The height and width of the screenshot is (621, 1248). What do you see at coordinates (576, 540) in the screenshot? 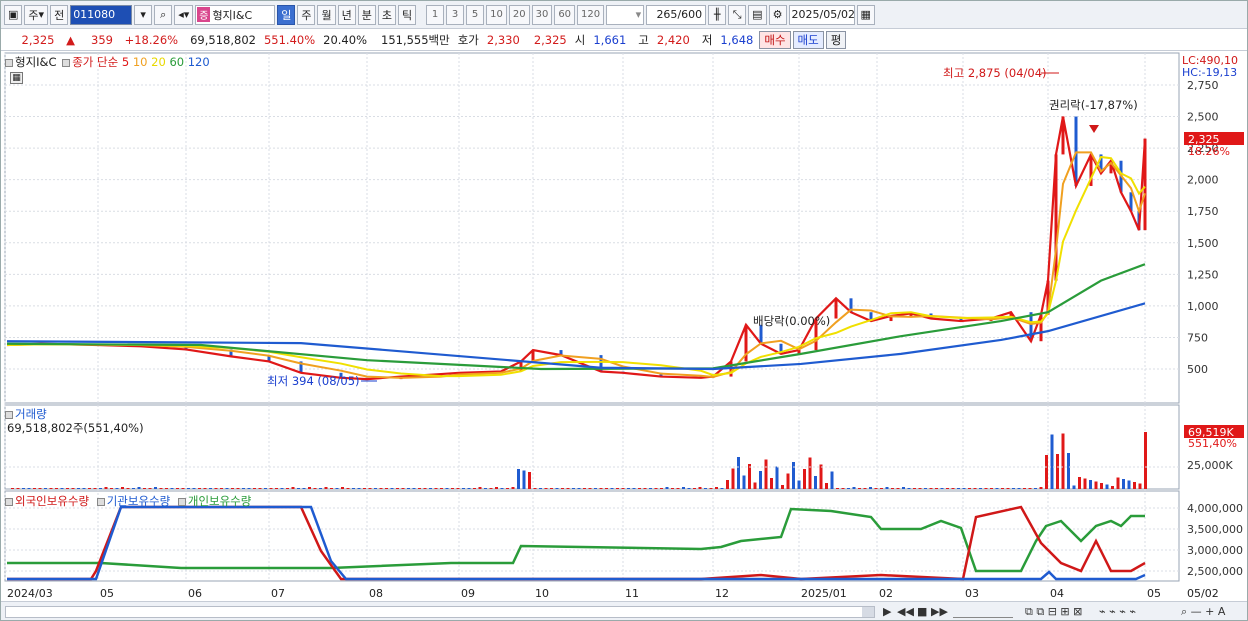
I see `individual-holding-line` at bounding box center [576, 540].